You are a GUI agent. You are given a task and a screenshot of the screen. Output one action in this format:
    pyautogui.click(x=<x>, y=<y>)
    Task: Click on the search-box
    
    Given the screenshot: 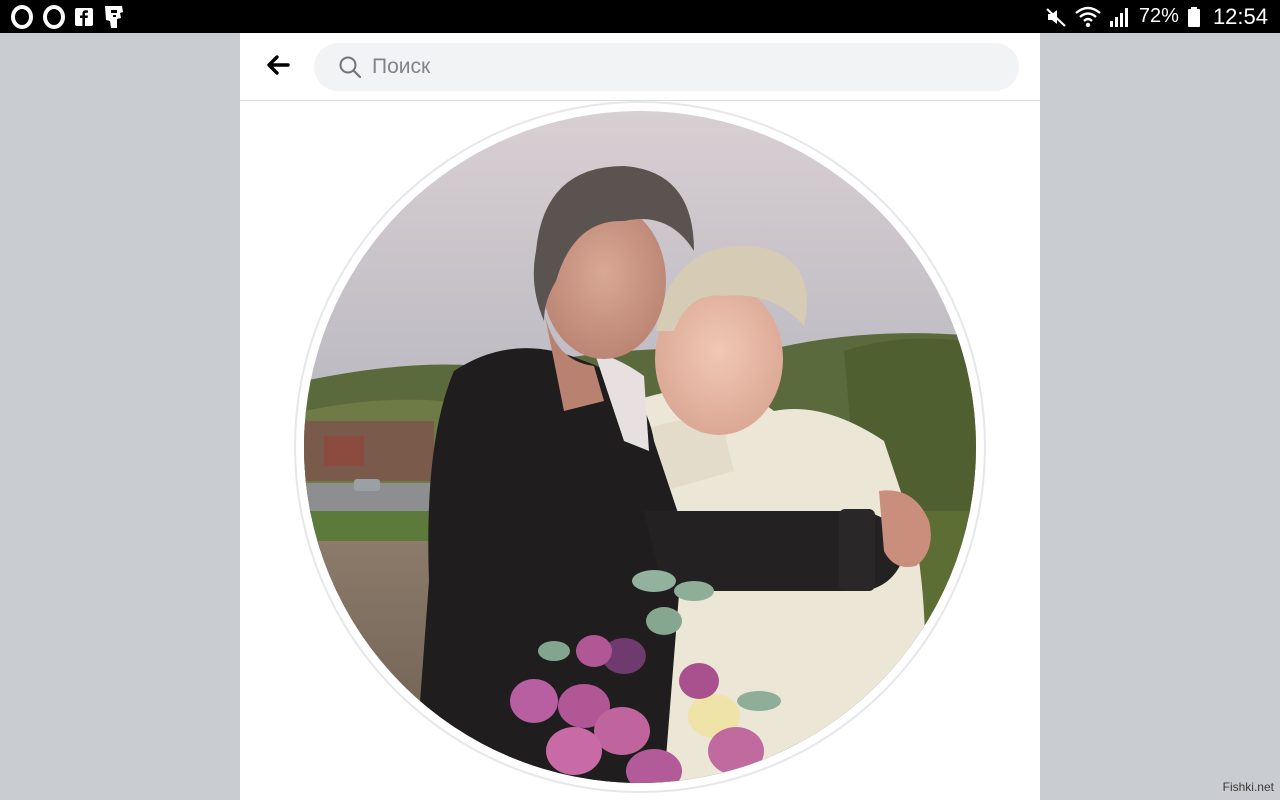 What is the action you would take?
    pyautogui.click(x=666, y=67)
    